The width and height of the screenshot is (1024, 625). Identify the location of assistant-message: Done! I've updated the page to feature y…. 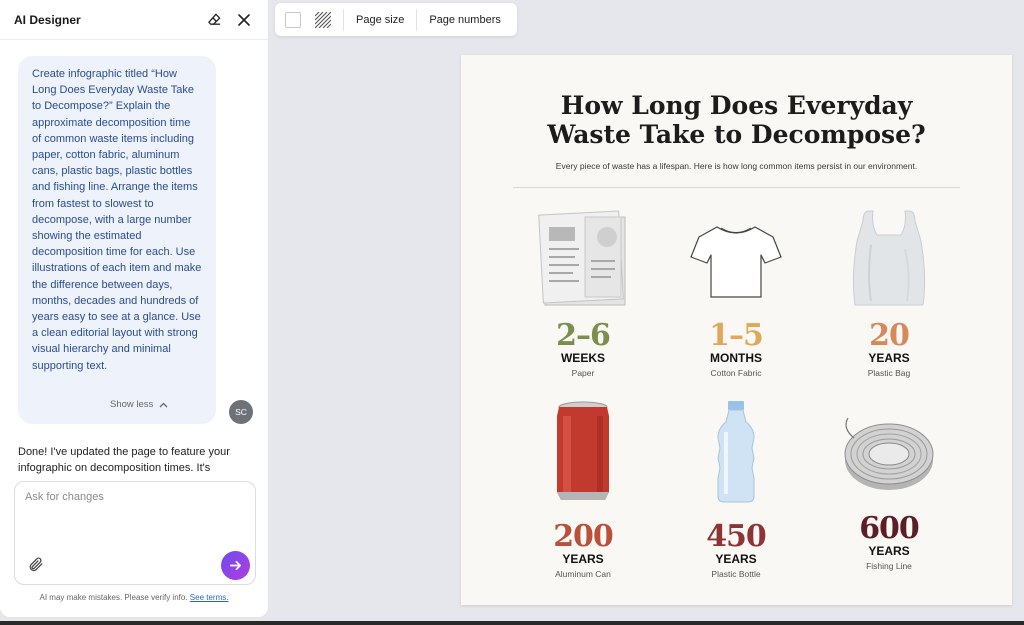
(124, 460).